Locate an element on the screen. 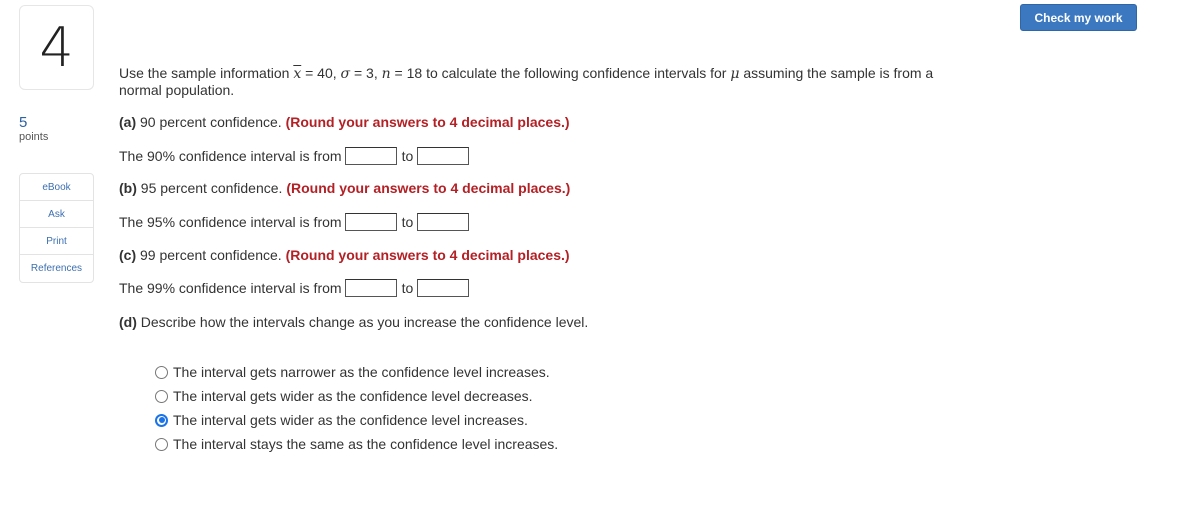  part-c-interval: The 99% confidence interval is from to is located at coordinates (294, 288).